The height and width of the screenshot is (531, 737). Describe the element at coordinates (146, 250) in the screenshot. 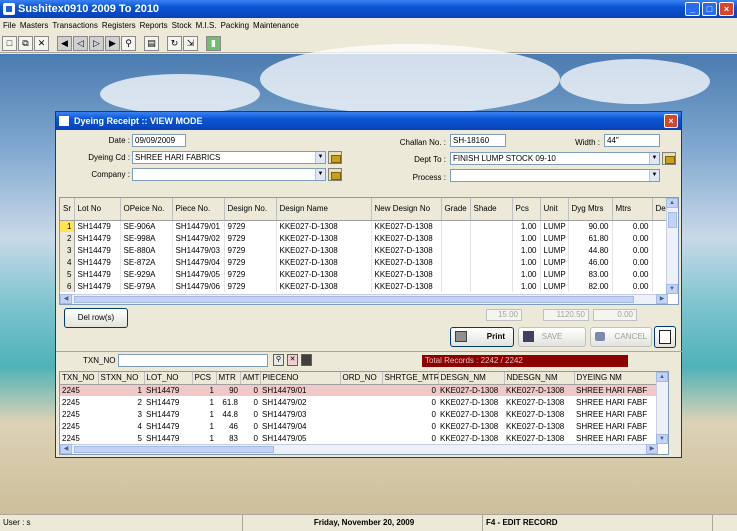

I see `table-cell: SE-880A` at that location.